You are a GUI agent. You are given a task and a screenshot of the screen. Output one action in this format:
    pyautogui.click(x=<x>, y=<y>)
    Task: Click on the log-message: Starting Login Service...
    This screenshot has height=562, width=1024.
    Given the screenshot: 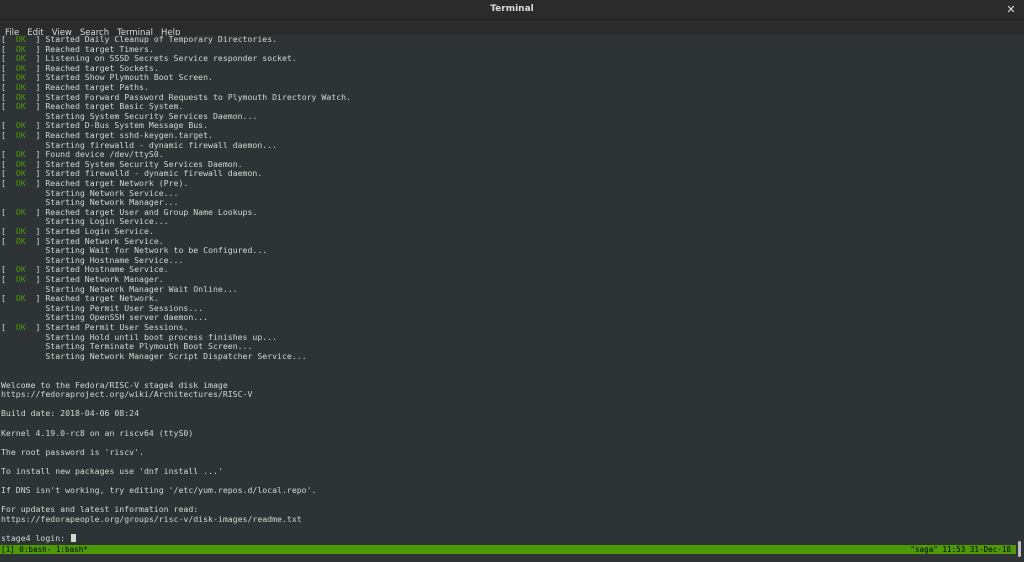 What is the action you would take?
    pyautogui.click(x=107, y=221)
    